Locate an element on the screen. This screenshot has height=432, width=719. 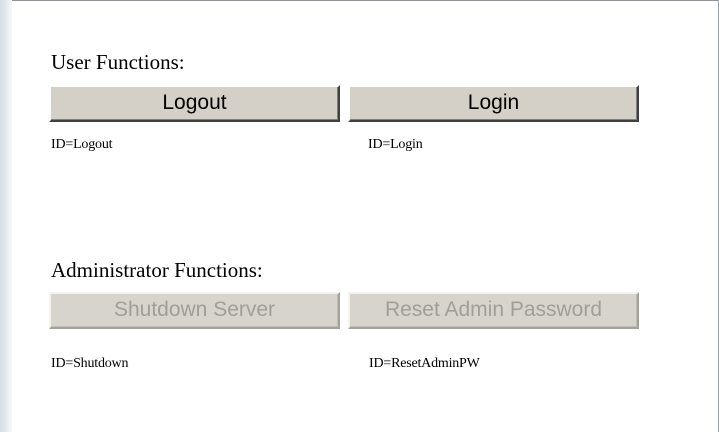
reset-admin-pw-id-label: ID=ResetAdminPW is located at coordinates (424, 363).